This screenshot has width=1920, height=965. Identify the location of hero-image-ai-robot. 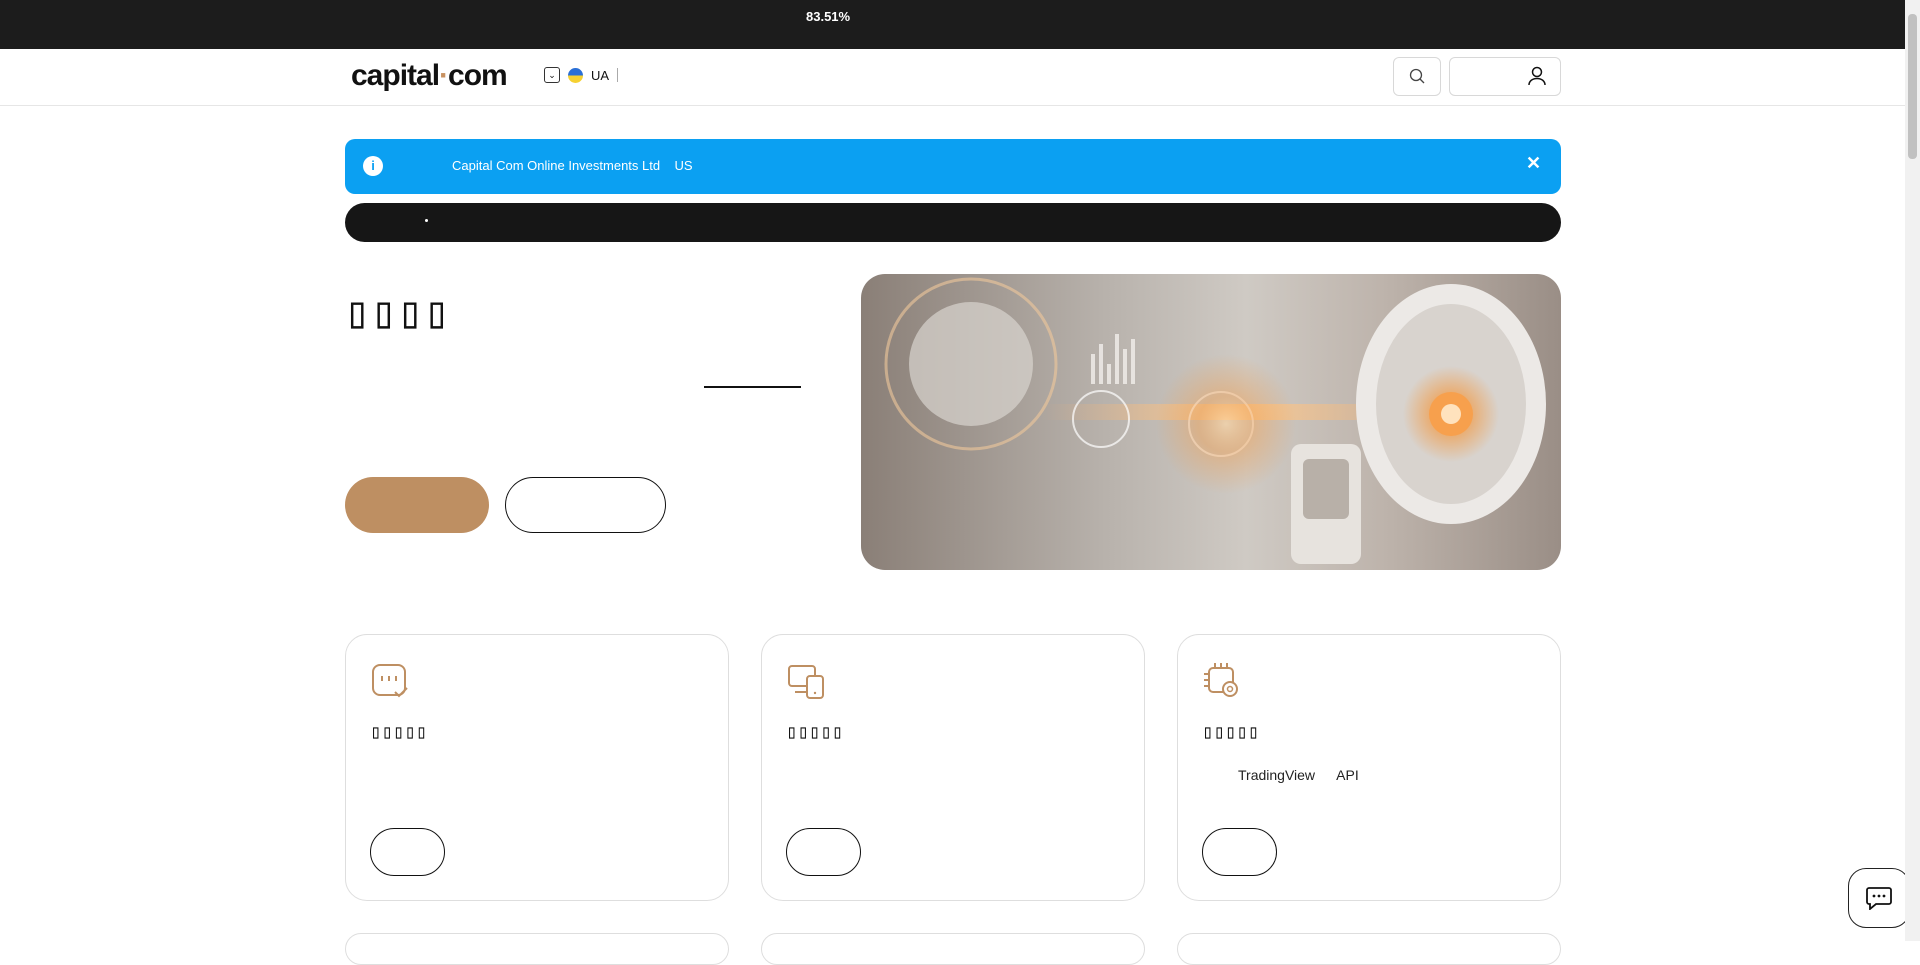
(1211, 422).